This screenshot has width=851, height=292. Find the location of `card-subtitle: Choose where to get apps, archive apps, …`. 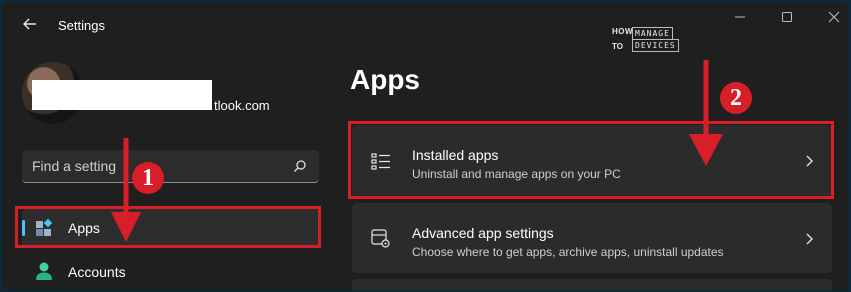

card-subtitle: Choose where to get apps, archive apps, … is located at coordinates (568, 252).